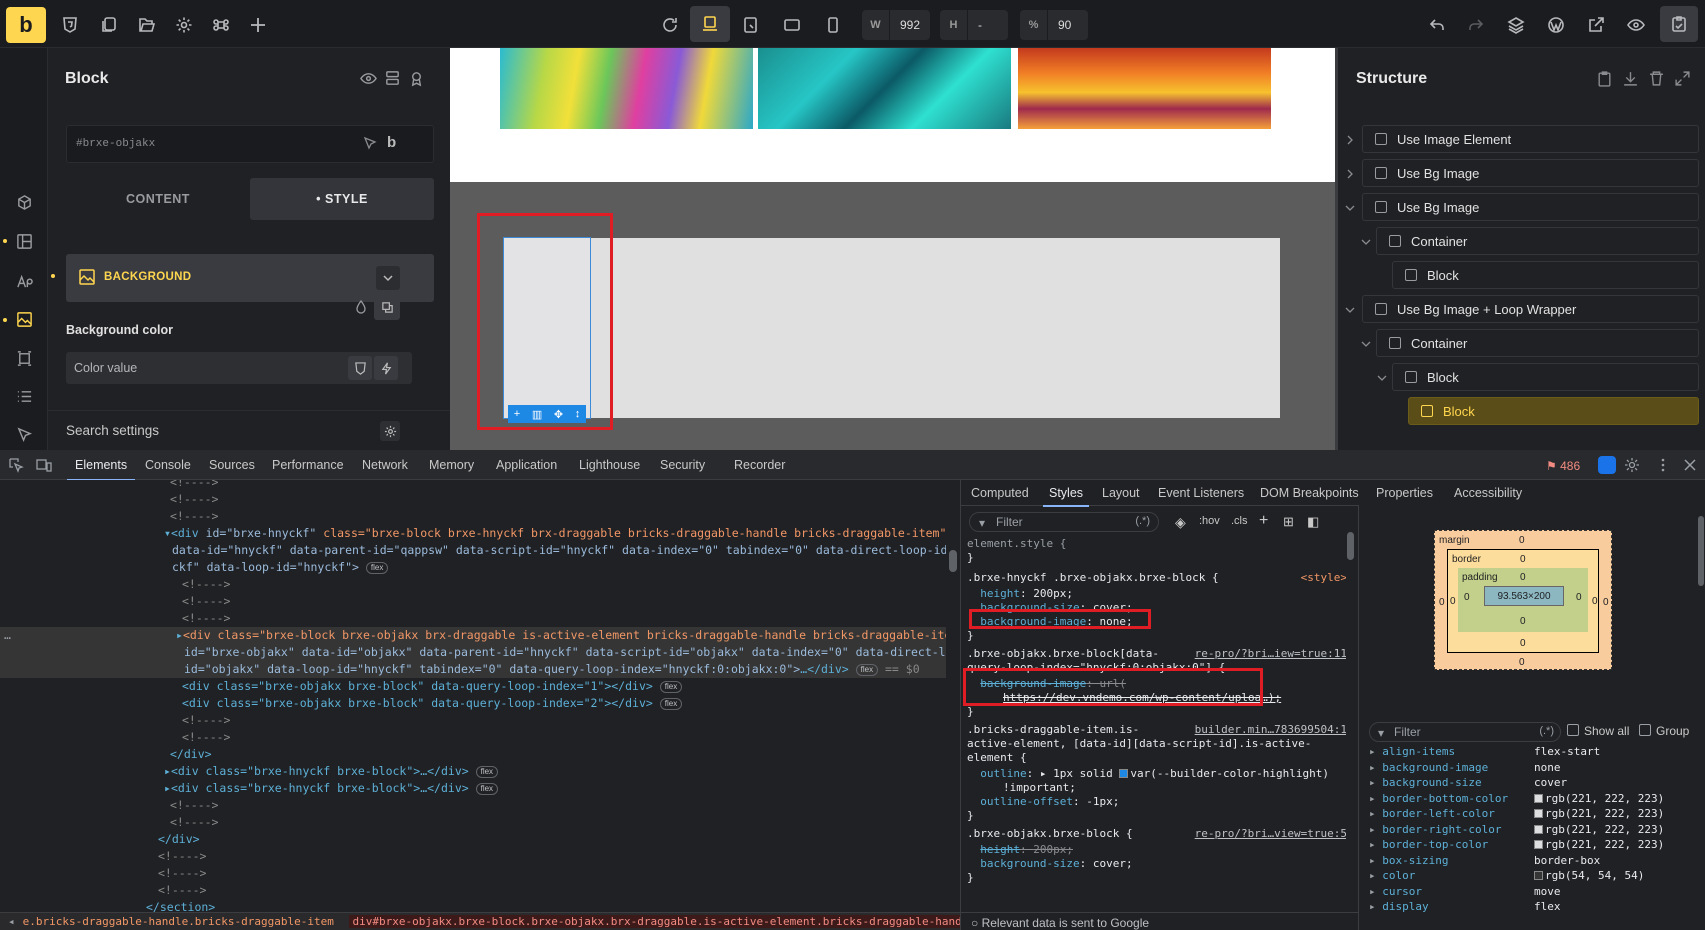 This screenshot has width=1705, height=930. What do you see at coordinates (369, 79) in the screenshot?
I see `visibility-eye-icon` at bounding box center [369, 79].